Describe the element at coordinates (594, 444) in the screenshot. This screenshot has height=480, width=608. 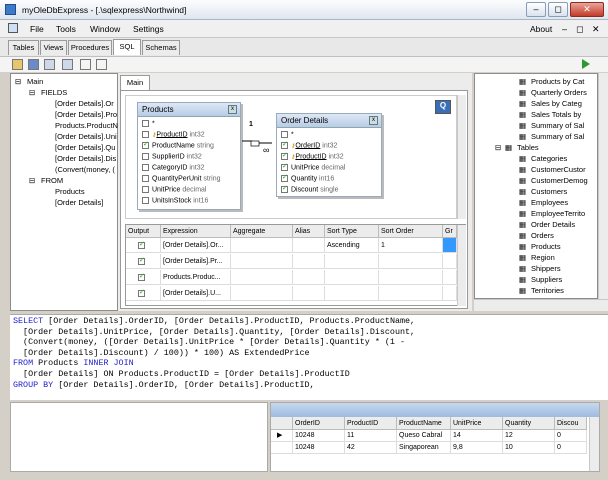
I see `results-scrollbar` at that location.